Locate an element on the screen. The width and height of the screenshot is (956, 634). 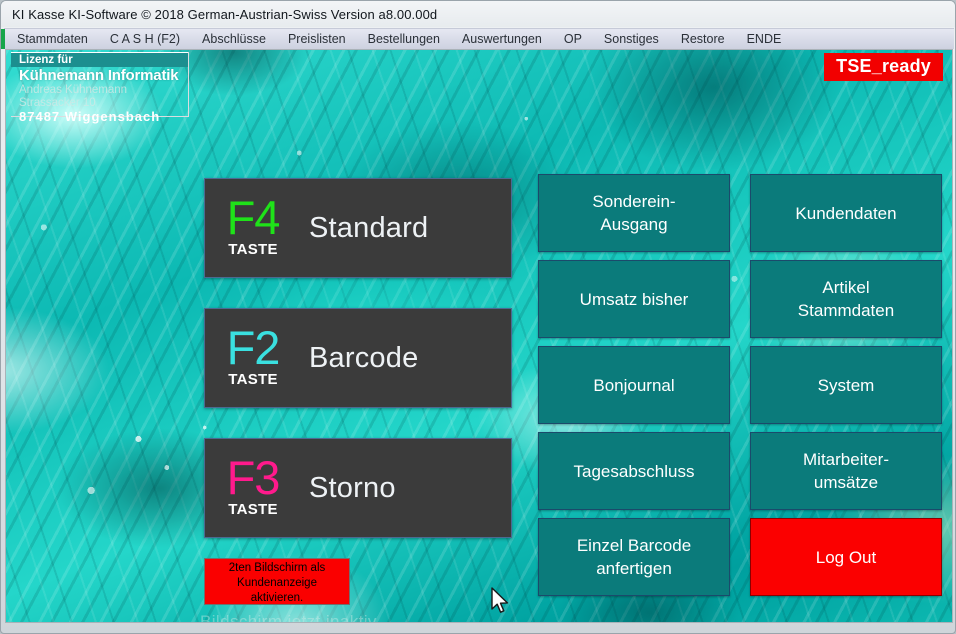
licence-street: Strassacker 10 is located at coordinates (57, 102).